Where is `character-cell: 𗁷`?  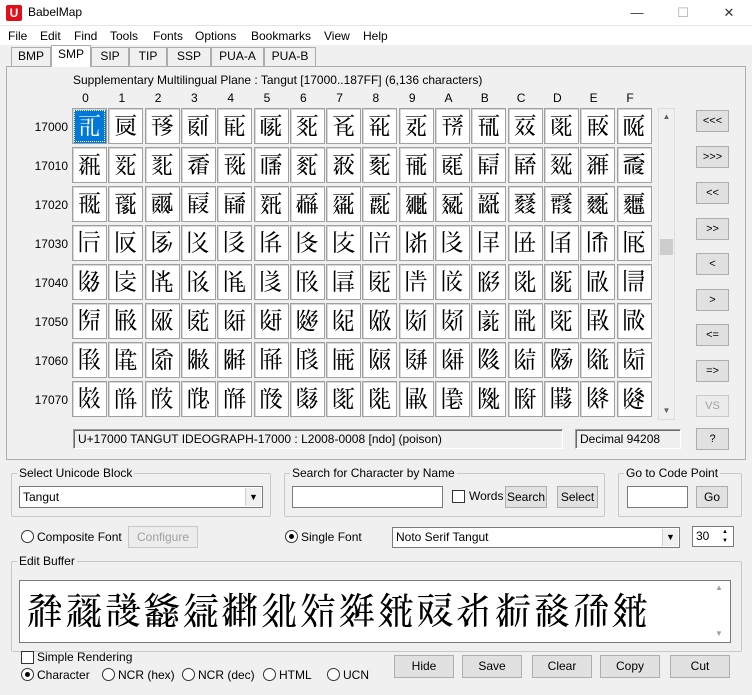 character-cell: 𗁷 is located at coordinates (344, 399).